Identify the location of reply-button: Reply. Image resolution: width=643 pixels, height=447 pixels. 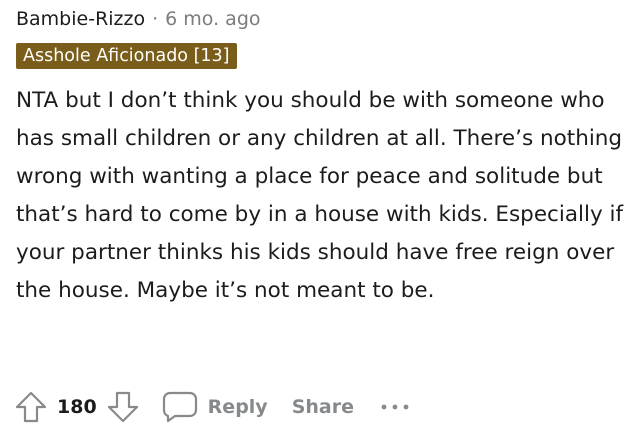
(215, 407).